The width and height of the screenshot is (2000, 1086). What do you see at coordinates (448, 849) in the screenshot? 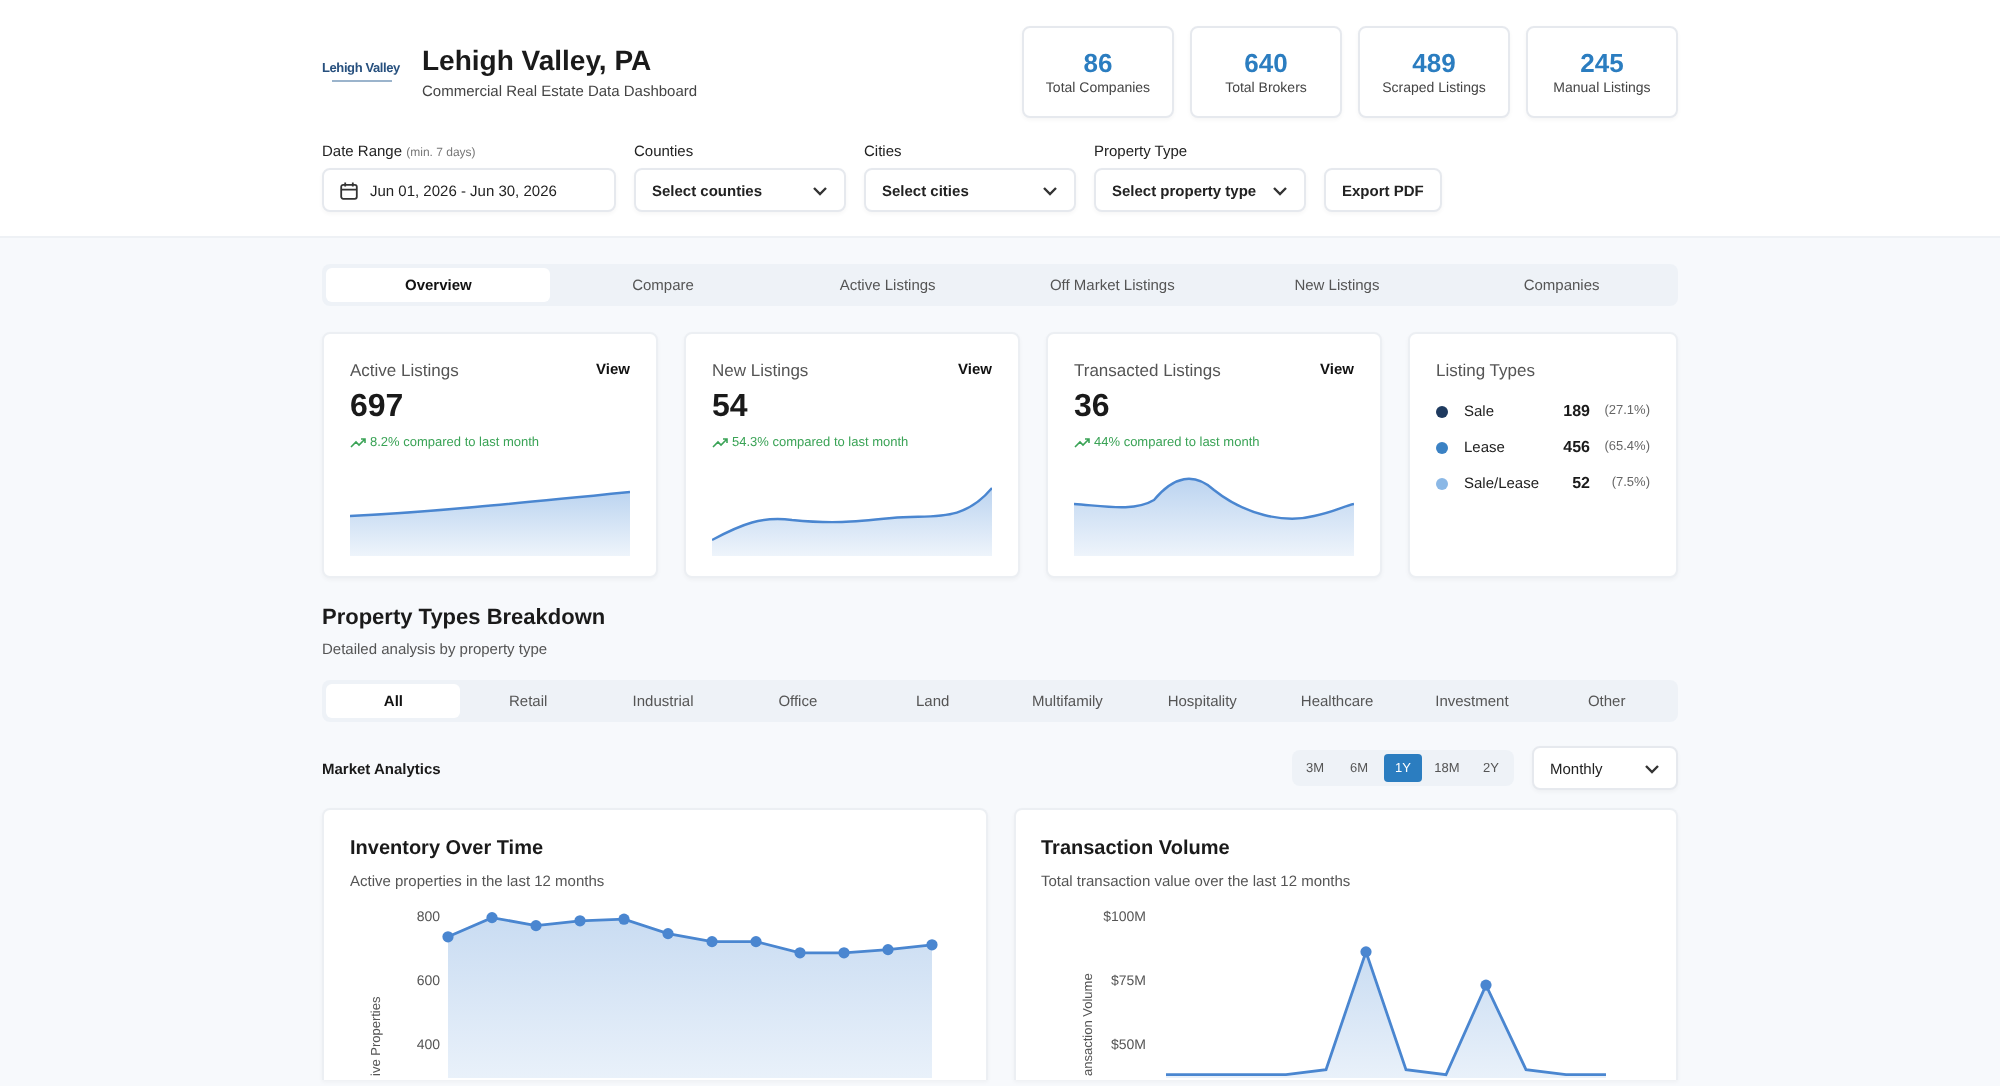
I see `chart-title: Inventory Over Time` at bounding box center [448, 849].